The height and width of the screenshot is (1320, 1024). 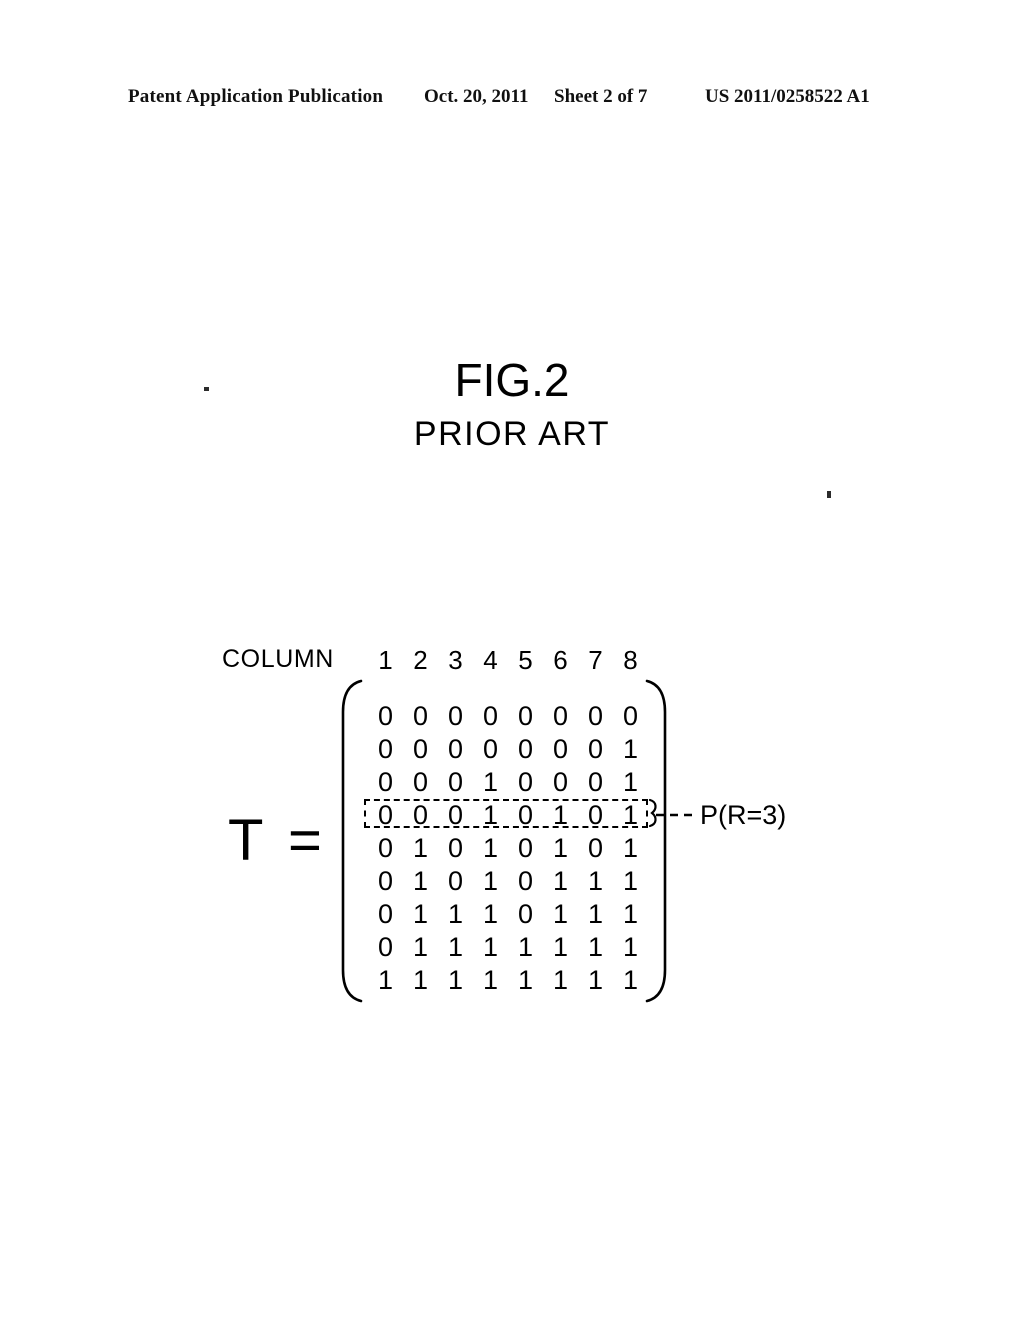 I want to click on callout-leader-line, so click(x=676, y=815).